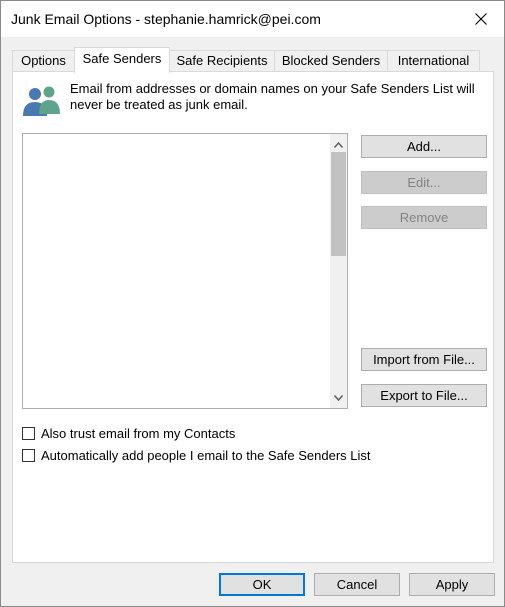  What do you see at coordinates (357, 584) in the screenshot?
I see `cancel-button: Cancel` at bounding box center [357, 584].